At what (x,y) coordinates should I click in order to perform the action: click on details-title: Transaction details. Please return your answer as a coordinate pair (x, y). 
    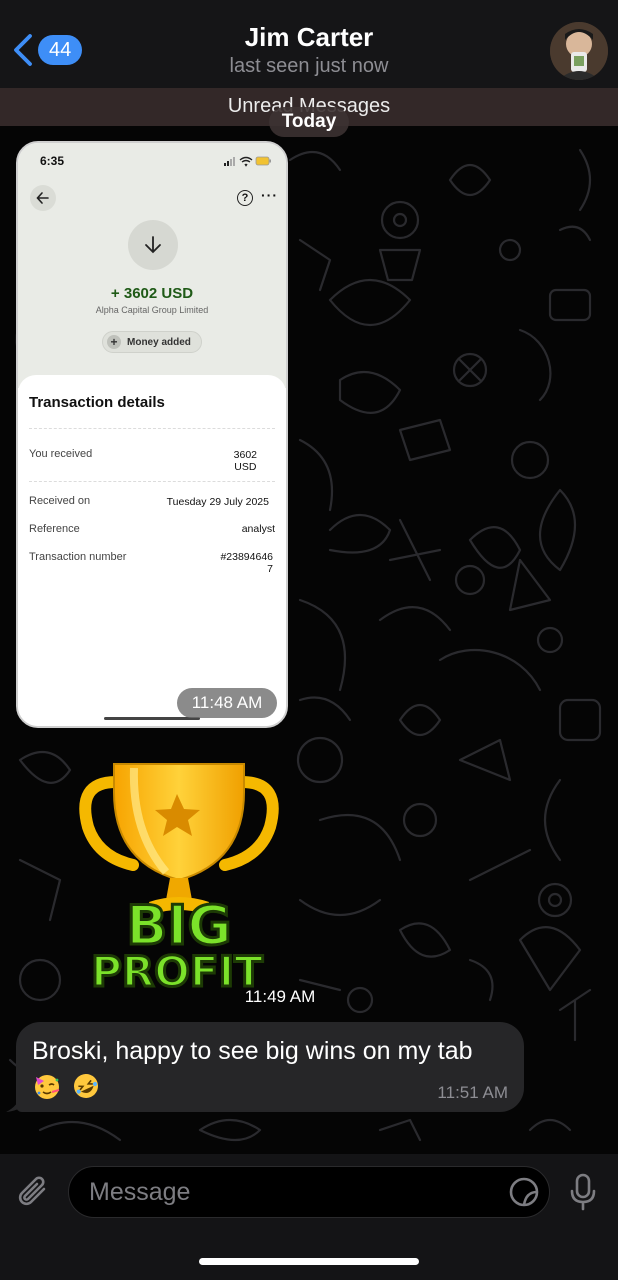
    Looking at the image, I should click on (97, 402).